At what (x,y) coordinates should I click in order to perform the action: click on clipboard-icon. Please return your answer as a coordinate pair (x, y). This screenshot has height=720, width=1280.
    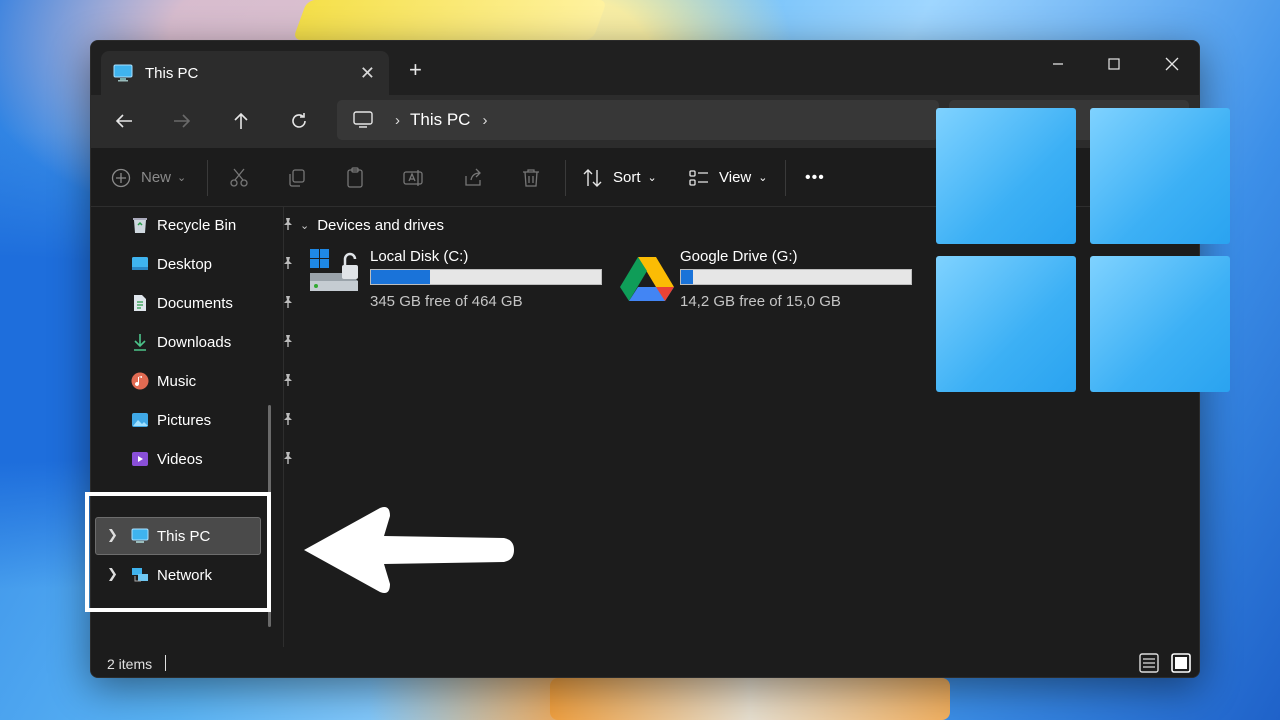
    Looking at the image, I should click on (355, 177).